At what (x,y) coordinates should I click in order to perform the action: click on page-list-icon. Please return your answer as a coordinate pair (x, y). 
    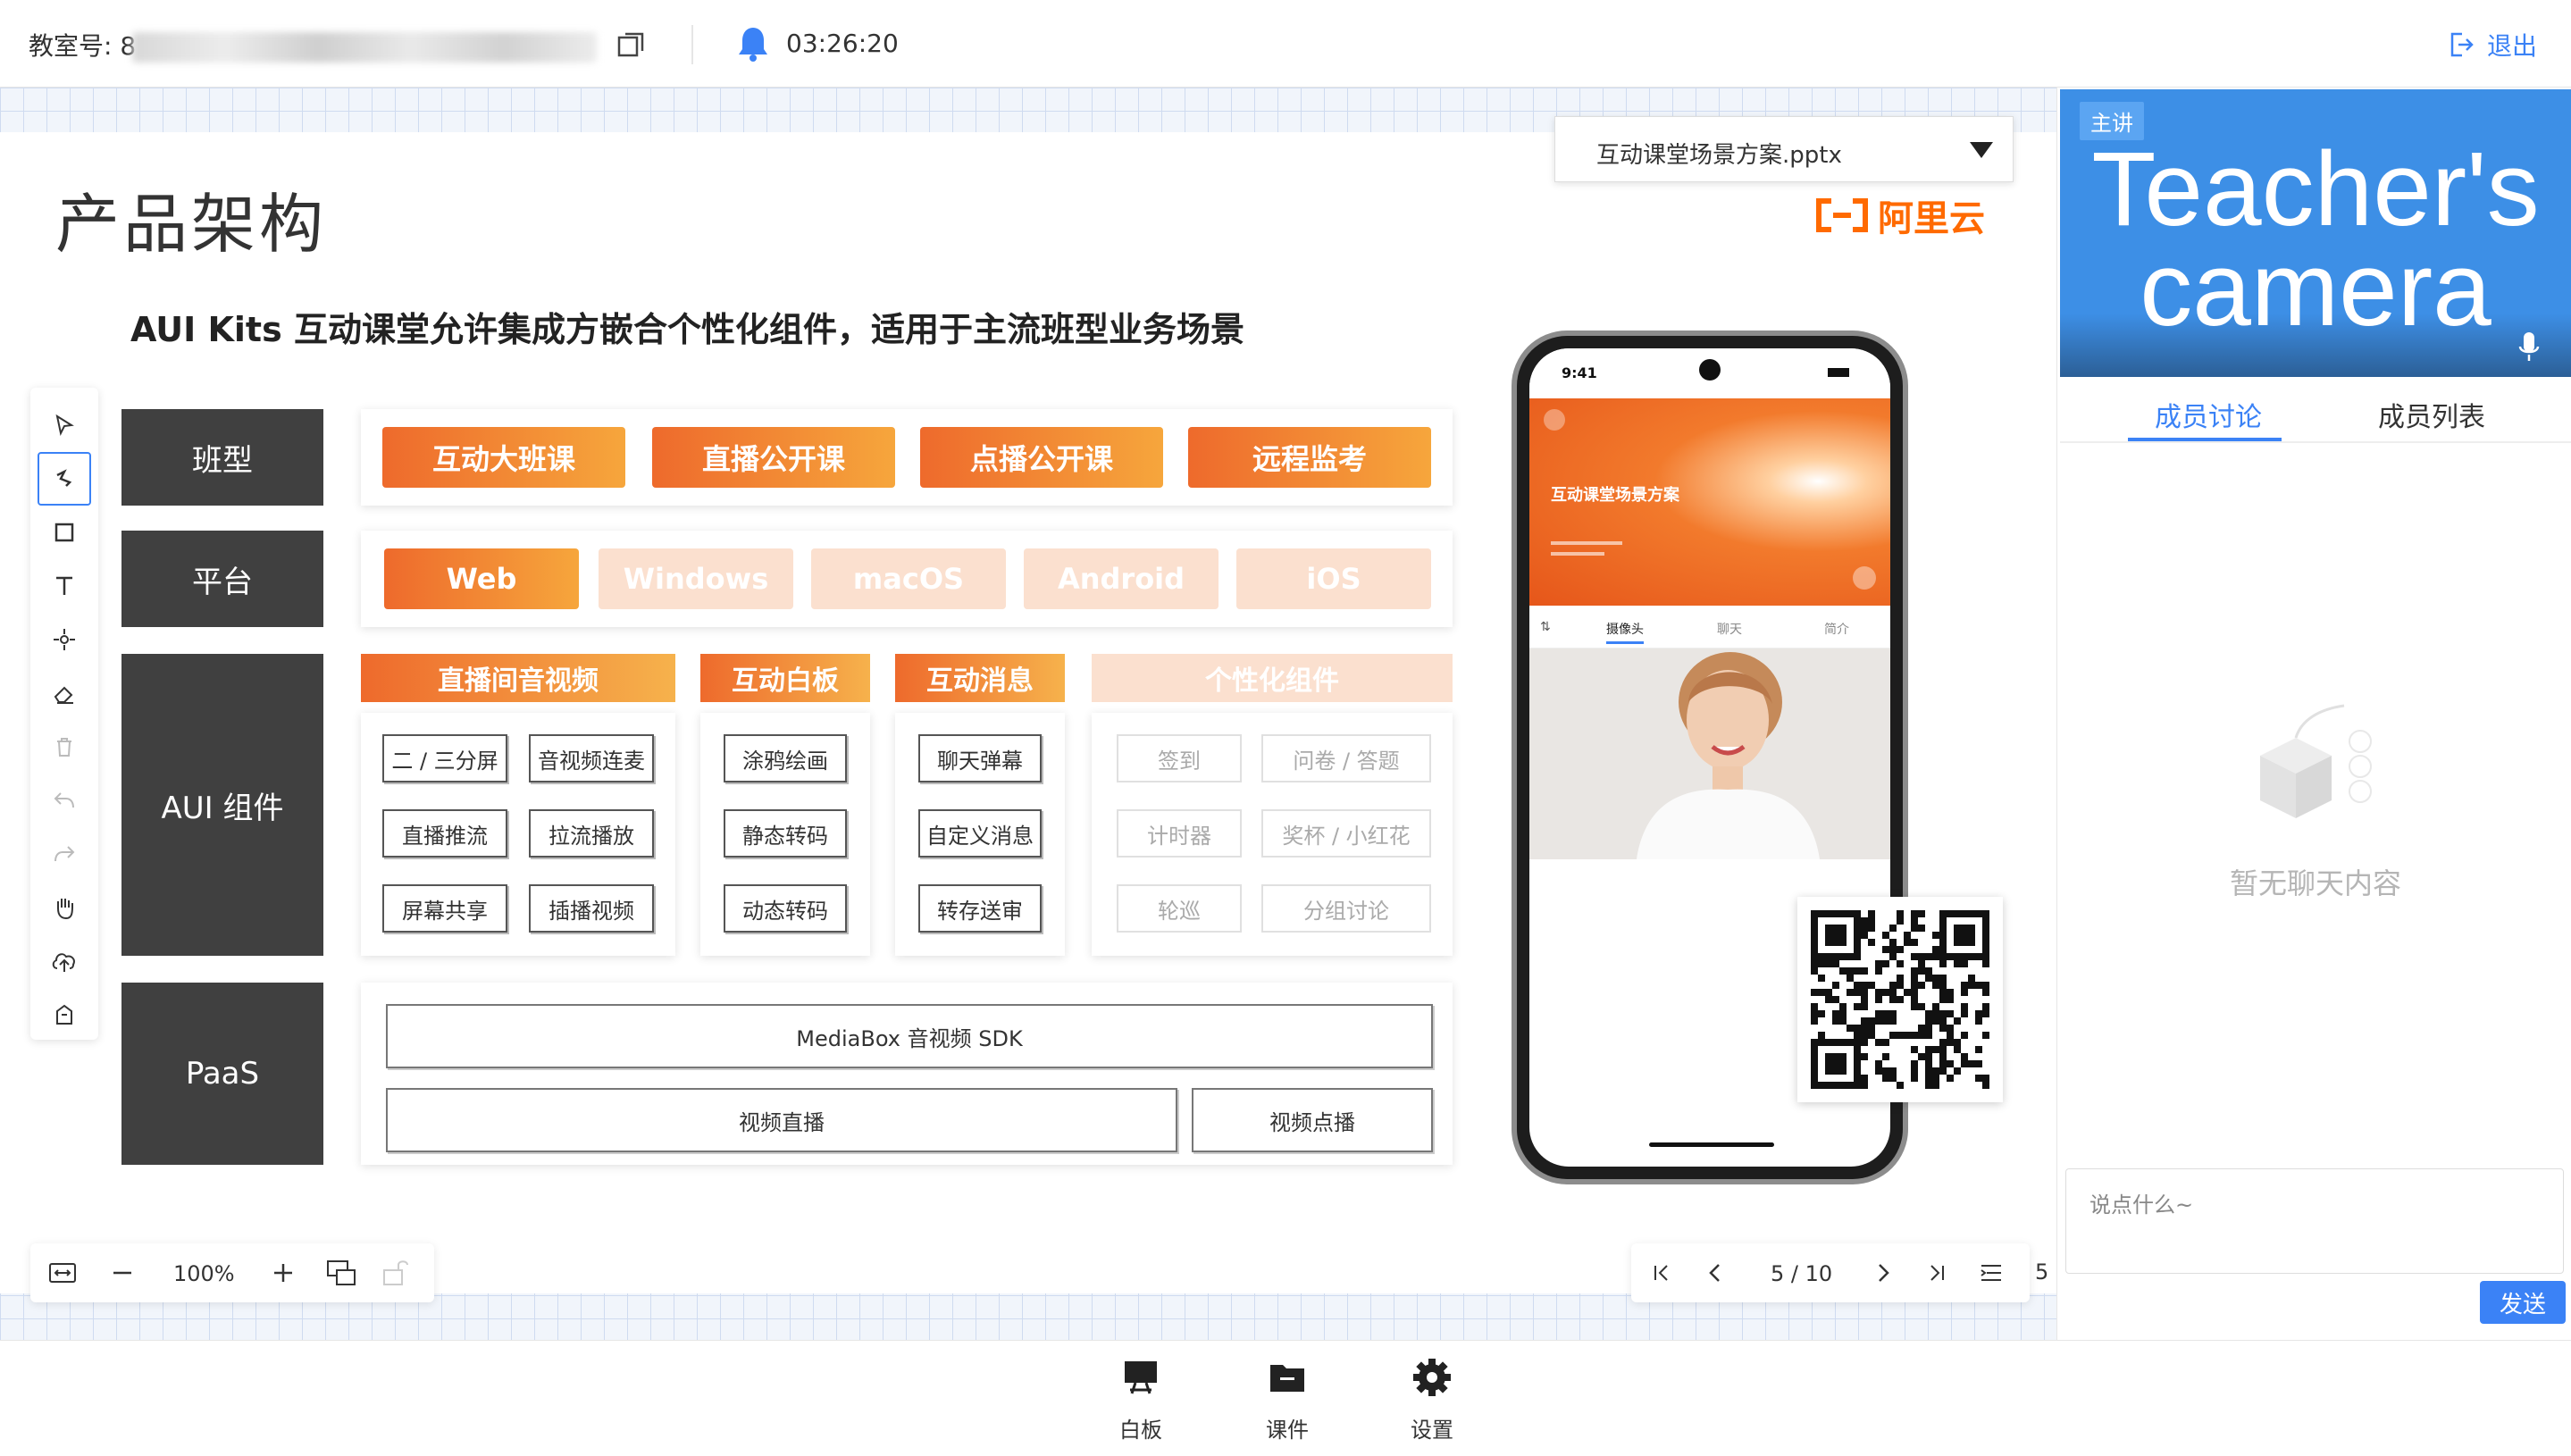
    Looking at the image, I should click on (1991, 1272).